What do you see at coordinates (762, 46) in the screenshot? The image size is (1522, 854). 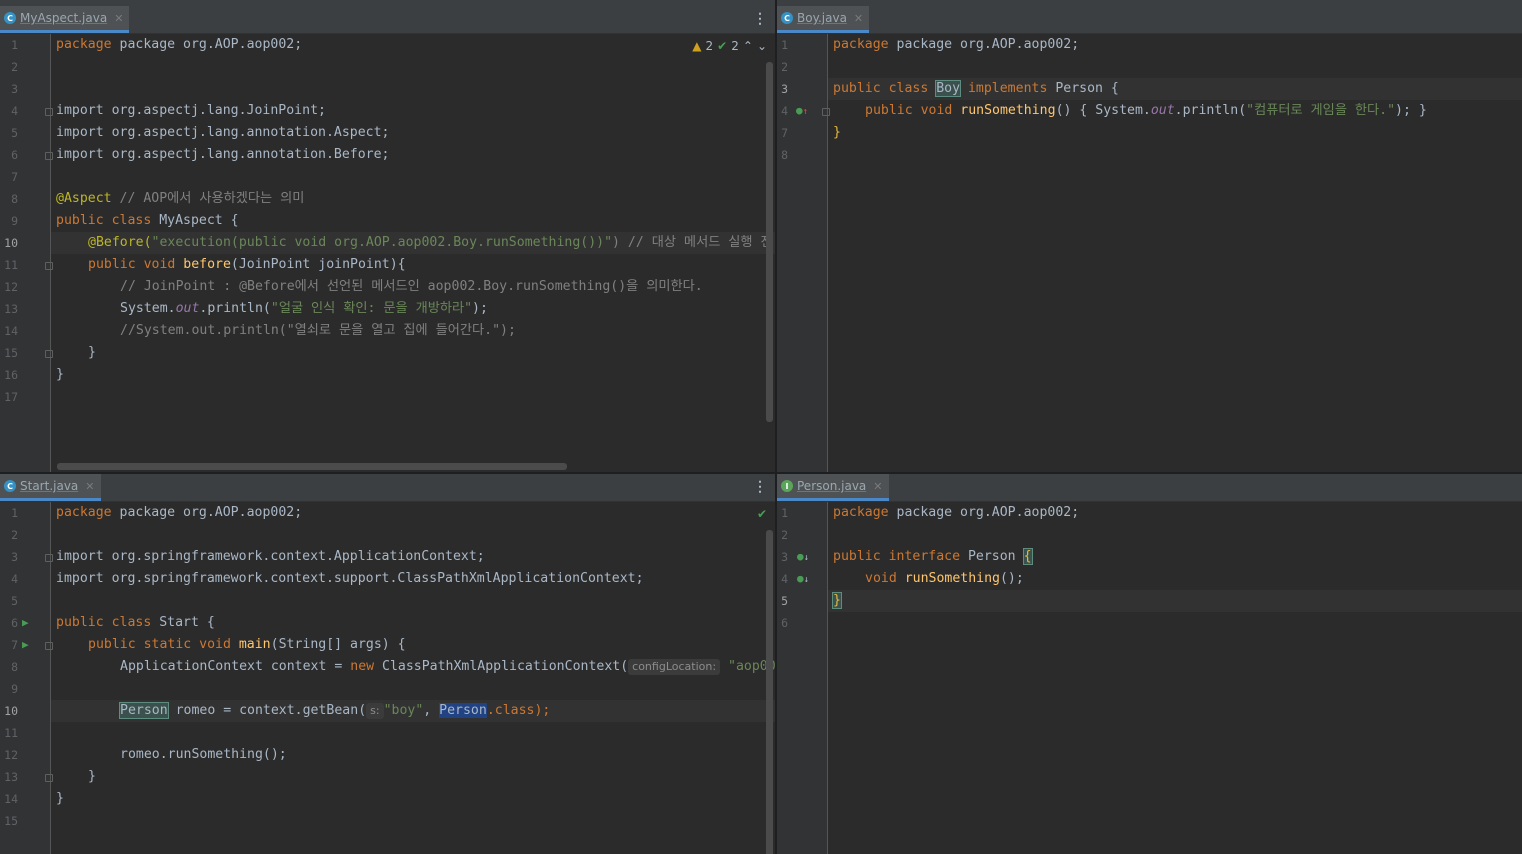 I see `next-highlight-icon: ⌄` at bounding box center [762, 46].